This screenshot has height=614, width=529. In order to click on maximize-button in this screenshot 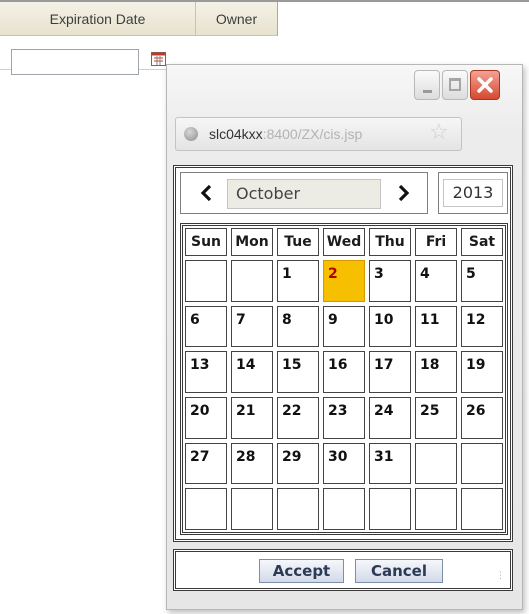, I will do `click(455, 85)`.